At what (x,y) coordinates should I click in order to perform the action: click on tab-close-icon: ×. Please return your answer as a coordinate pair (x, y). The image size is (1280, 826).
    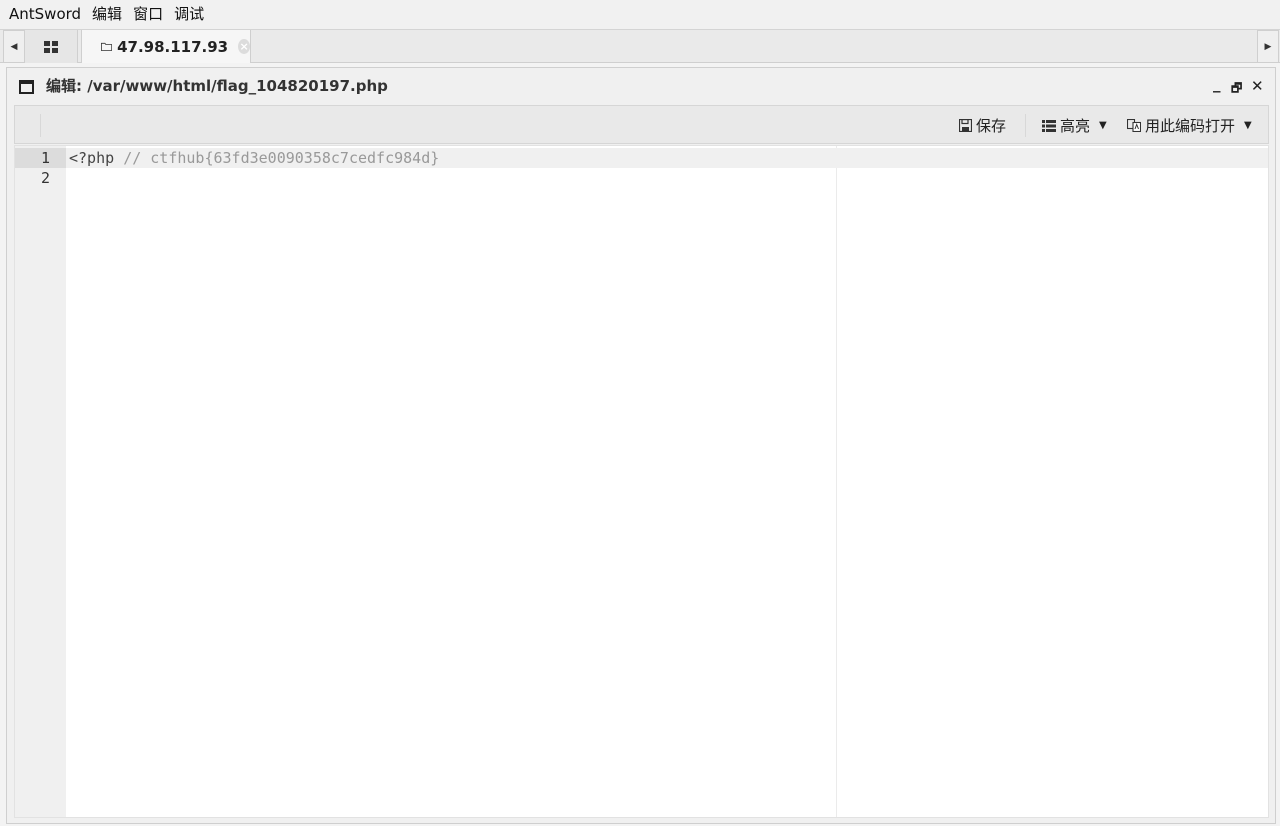
    Looking at the image, I should click on (244, 46).